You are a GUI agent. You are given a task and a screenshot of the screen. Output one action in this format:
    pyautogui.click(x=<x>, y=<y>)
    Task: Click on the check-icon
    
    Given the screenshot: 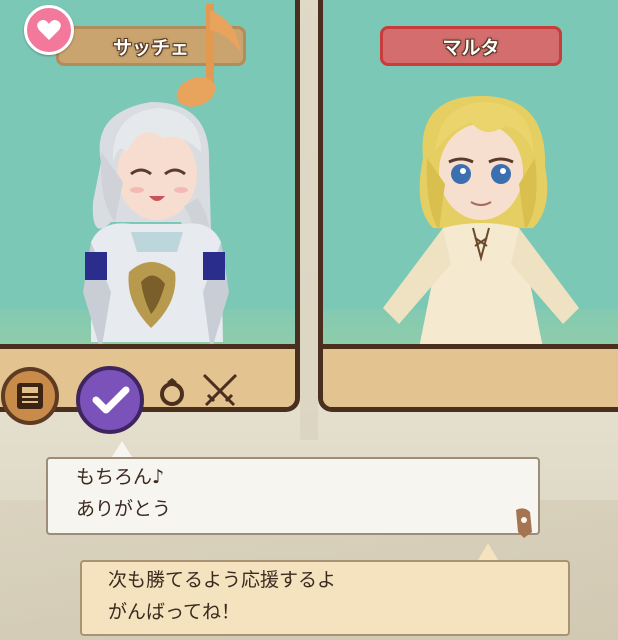 What is the action you would take?
    pyautogui.click(x=111, y=400)
    